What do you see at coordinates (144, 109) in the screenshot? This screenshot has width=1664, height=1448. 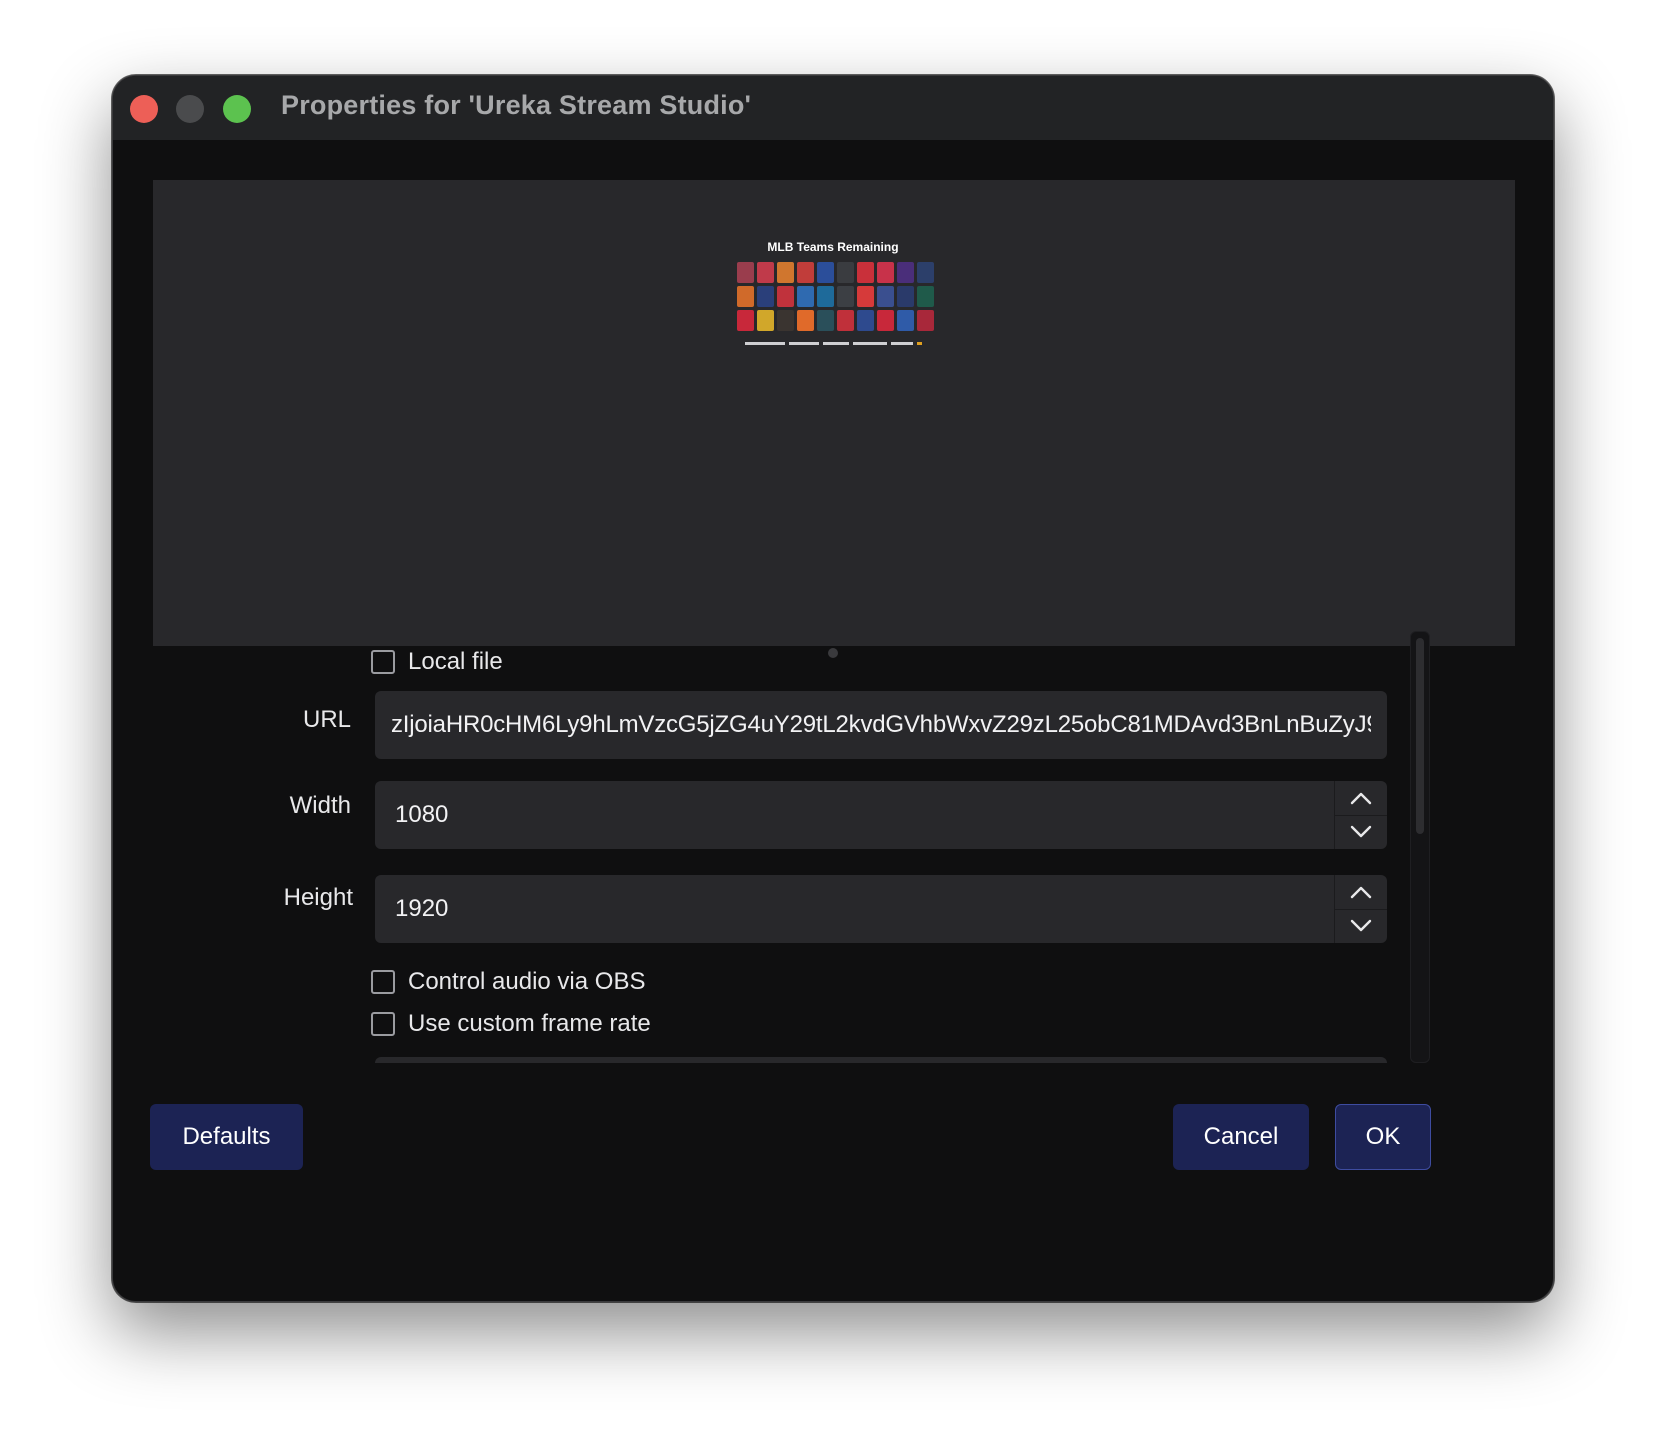 I see `close-window-button` at bounding box center [144, 109].